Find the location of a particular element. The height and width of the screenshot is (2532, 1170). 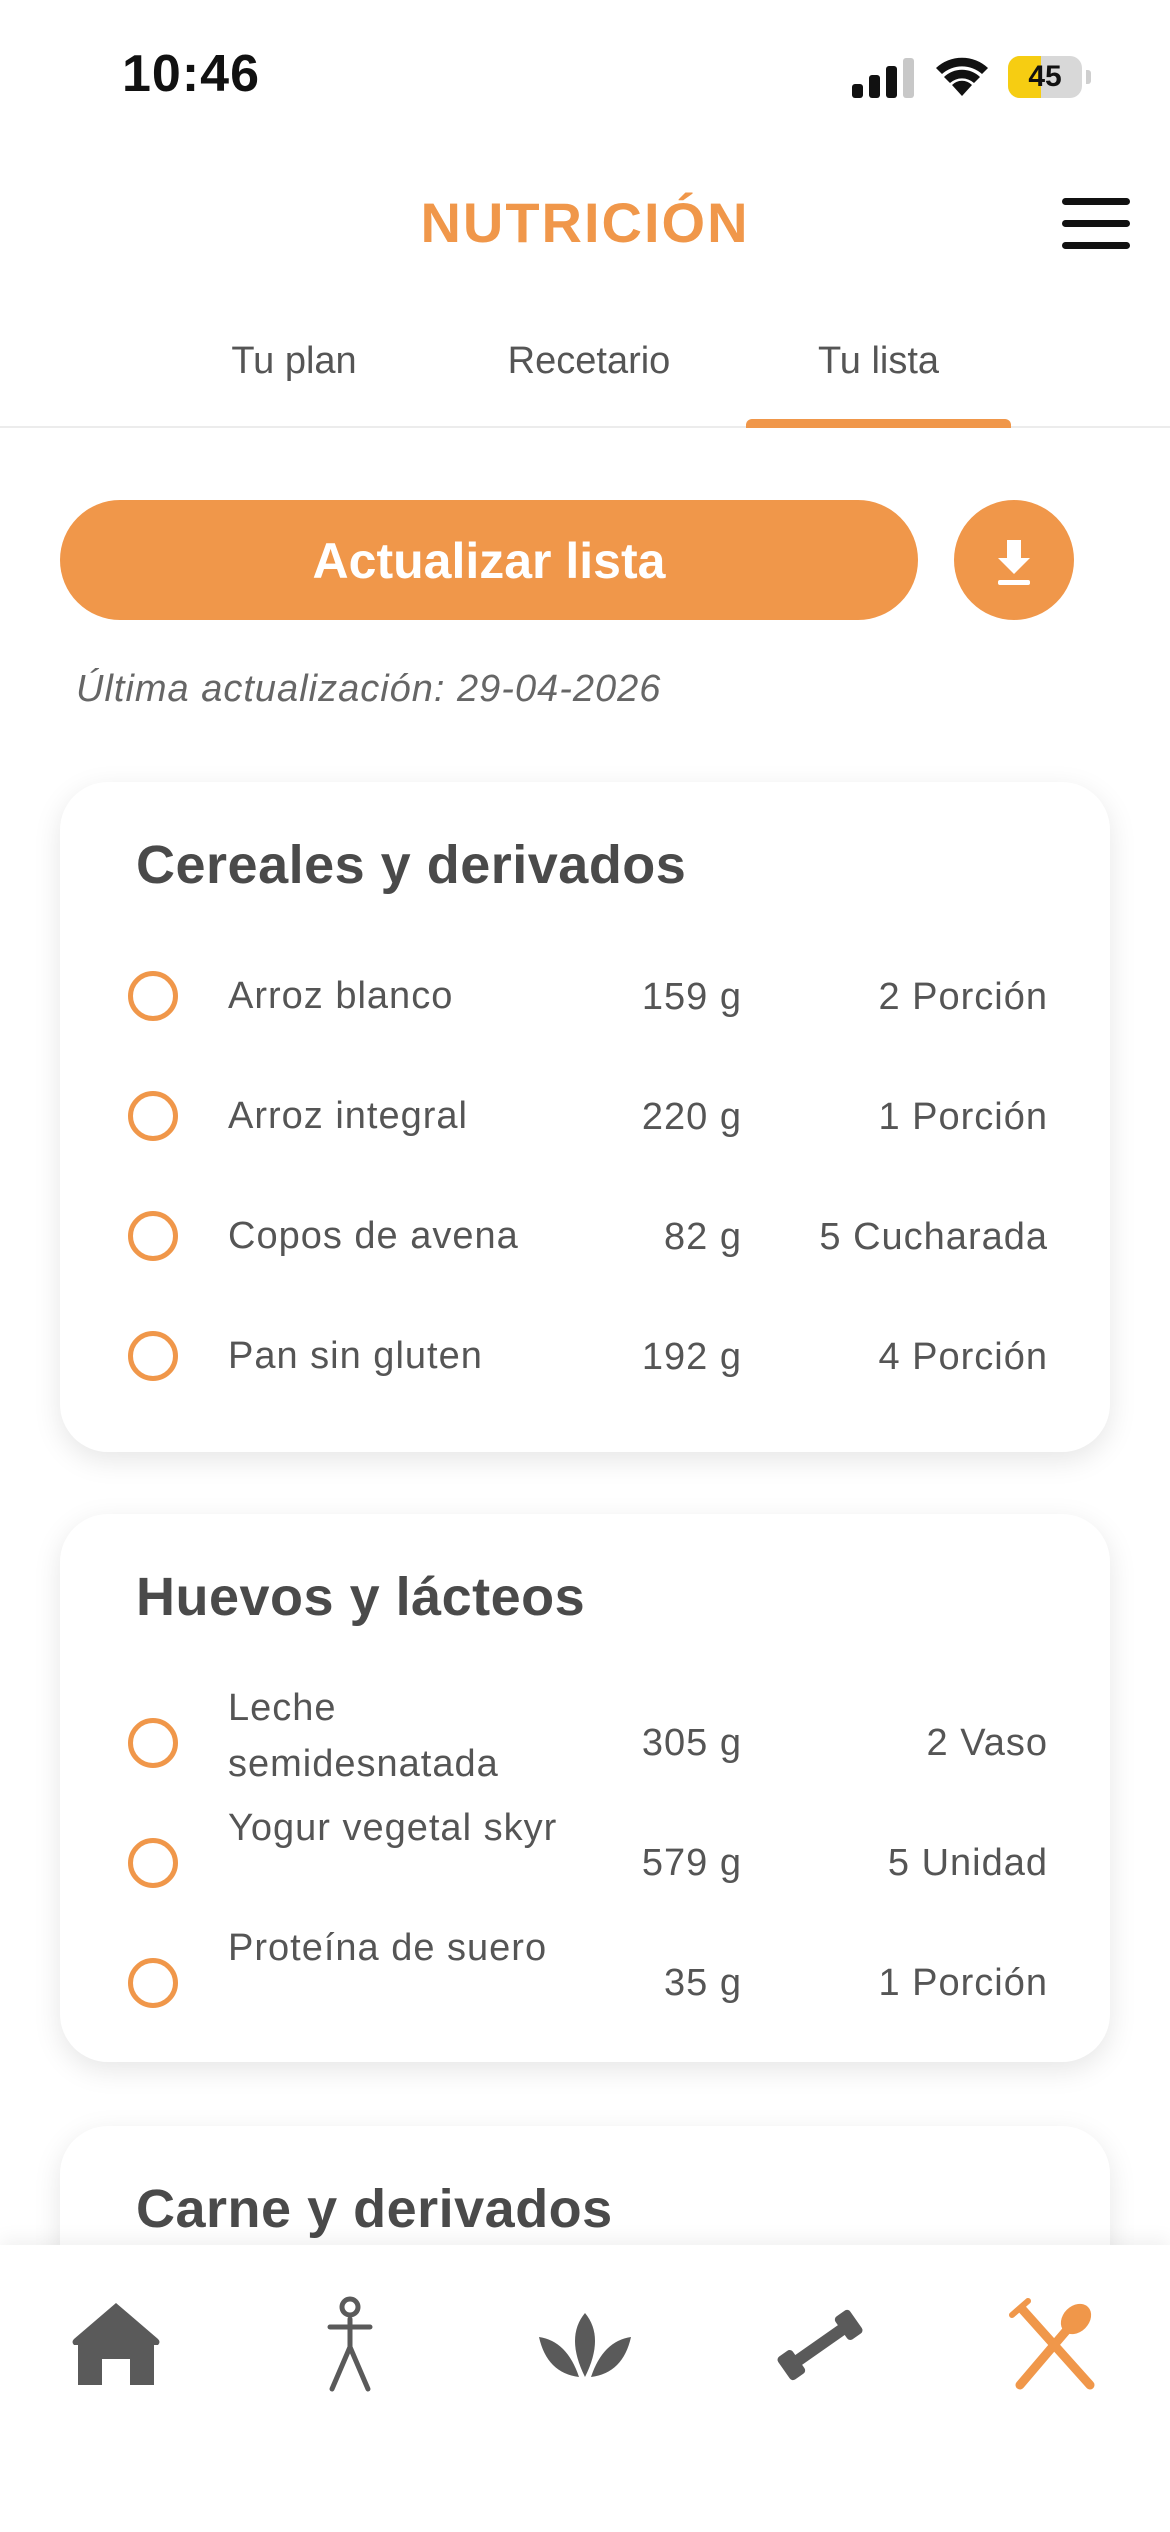

person-stretch-icon is located at coordinates (350, 2344).